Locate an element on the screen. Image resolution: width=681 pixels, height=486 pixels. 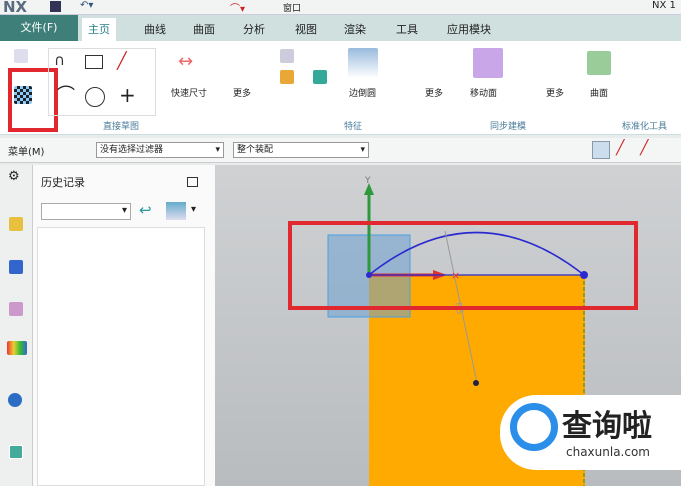
nx-logo: NX is located at coordinates (15, 8).